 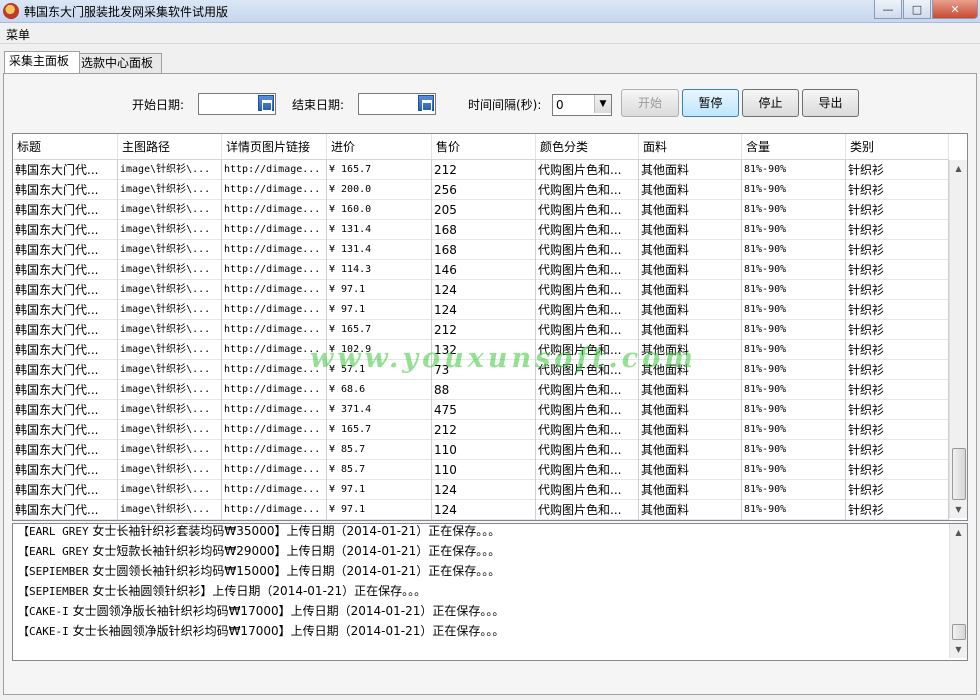 I want to click on close-button: ✕, so click(x=955, y=9).